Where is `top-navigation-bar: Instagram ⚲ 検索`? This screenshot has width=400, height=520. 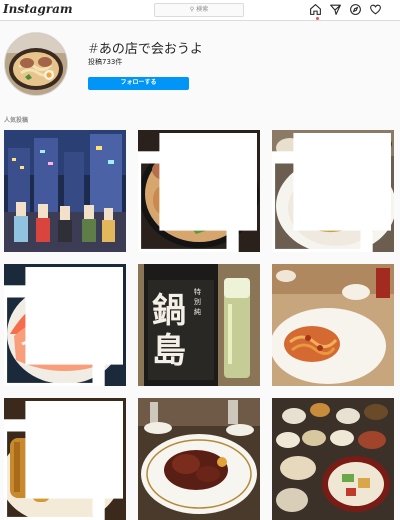
top-navigation-bar: Instagram ⚲ 検索 is located at coordinates (200, 10).